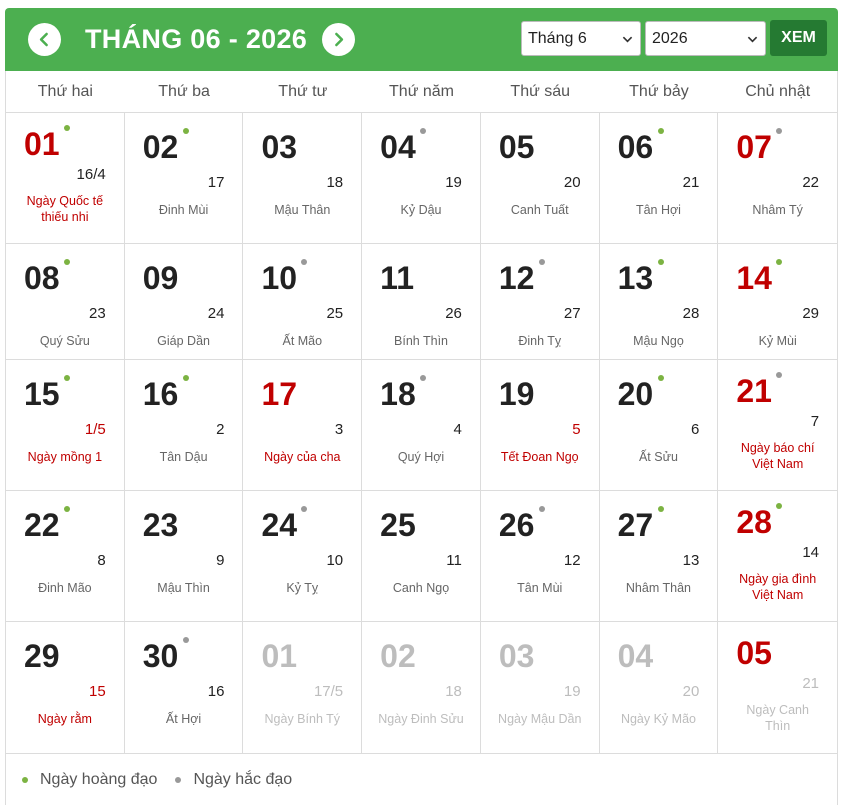  I want to click on can-chi-label: Ngày Mậu Dần, so click(540, 719).